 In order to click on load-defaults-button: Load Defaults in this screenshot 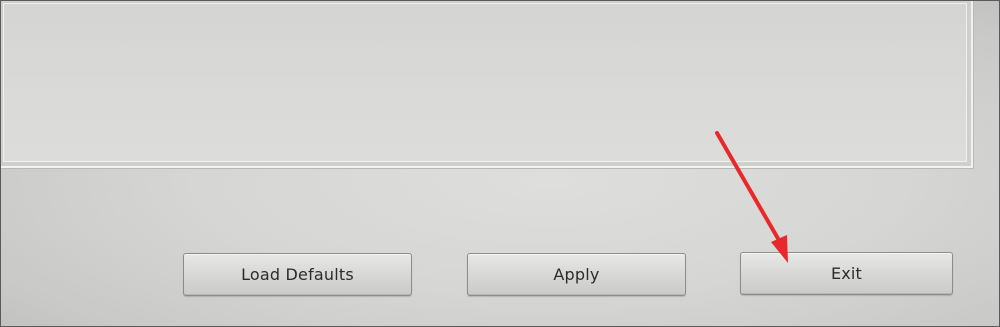, I will do `click(297, 274)`.